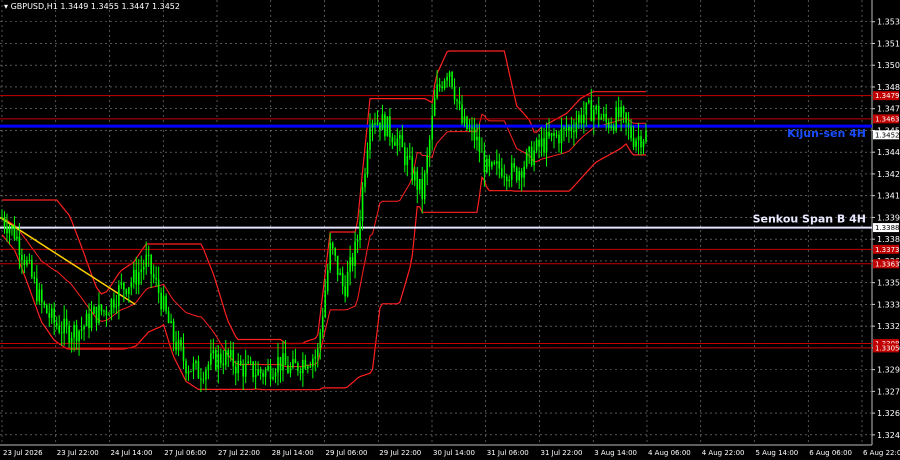 This screenshot has width=900, height=460. Describe the element at coordinates (669, 453) in the screenshot. I see `x-tick-label: 4 Aug 06:00` at that location.